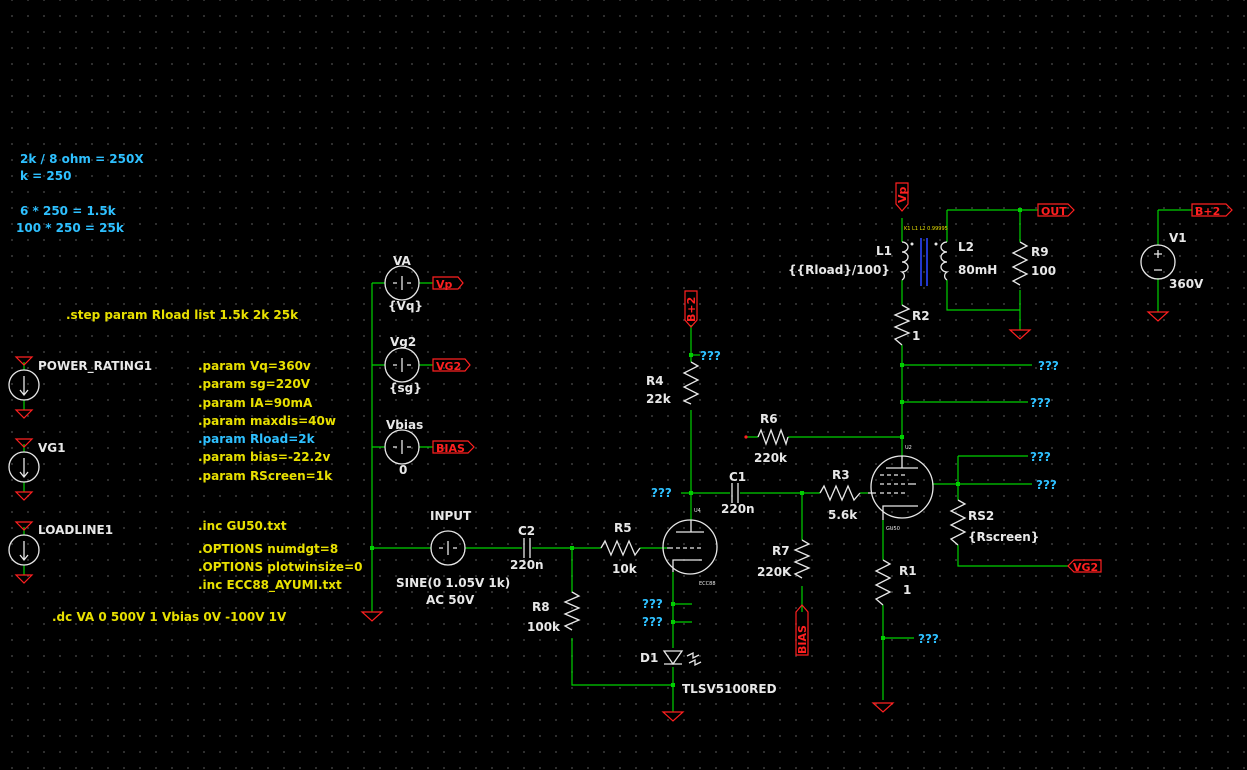 The image size is (1247, 770). What do you see at coordinates (75, 530) in the screenshot?
I see `svg-text: LOADLINE1` at bounding box center [75, 530].